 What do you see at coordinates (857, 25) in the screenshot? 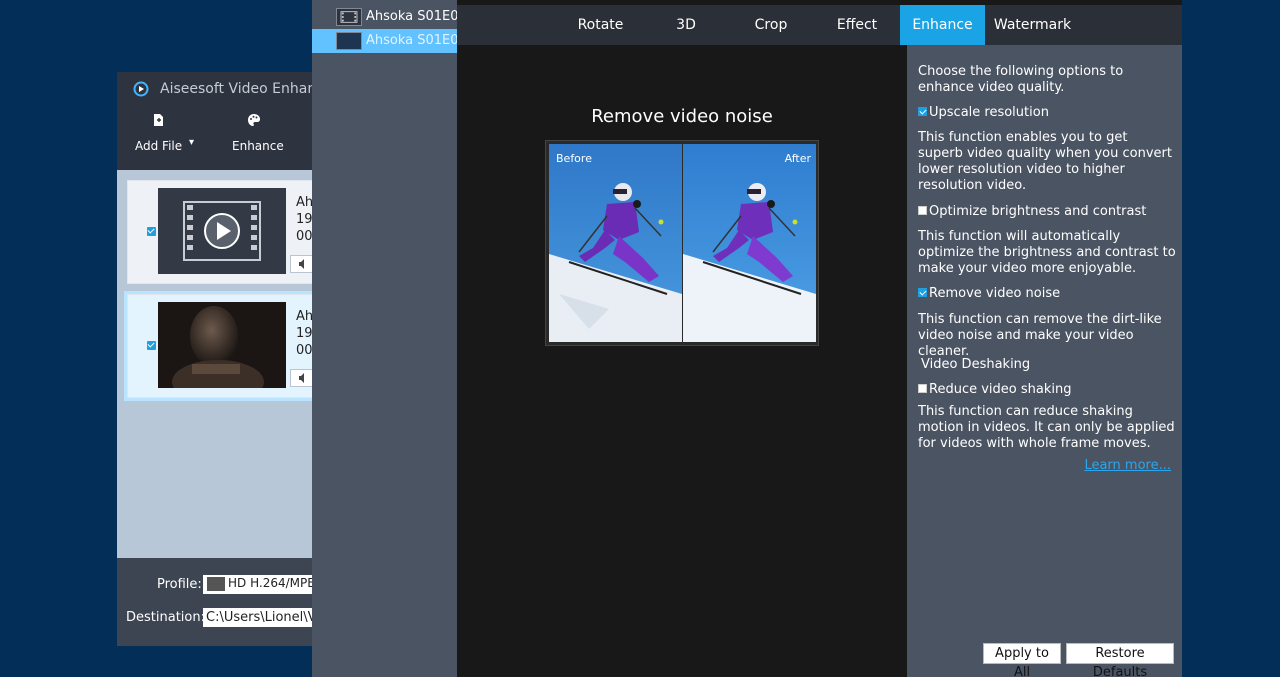
I see `tab-effect: Effect` at bounding box center [857, 25].